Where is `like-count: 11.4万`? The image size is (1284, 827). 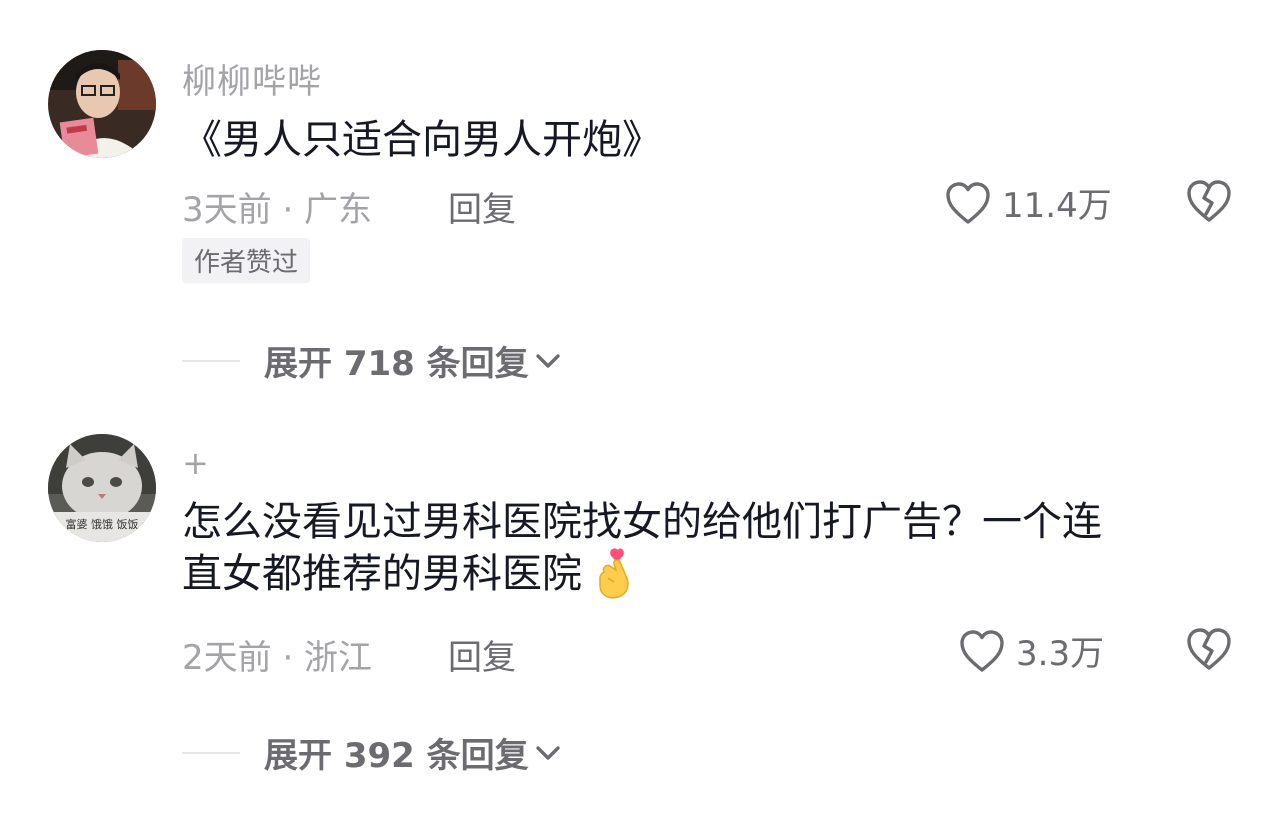 like-count: 11.4万 is located at coordinates (1057, 206).